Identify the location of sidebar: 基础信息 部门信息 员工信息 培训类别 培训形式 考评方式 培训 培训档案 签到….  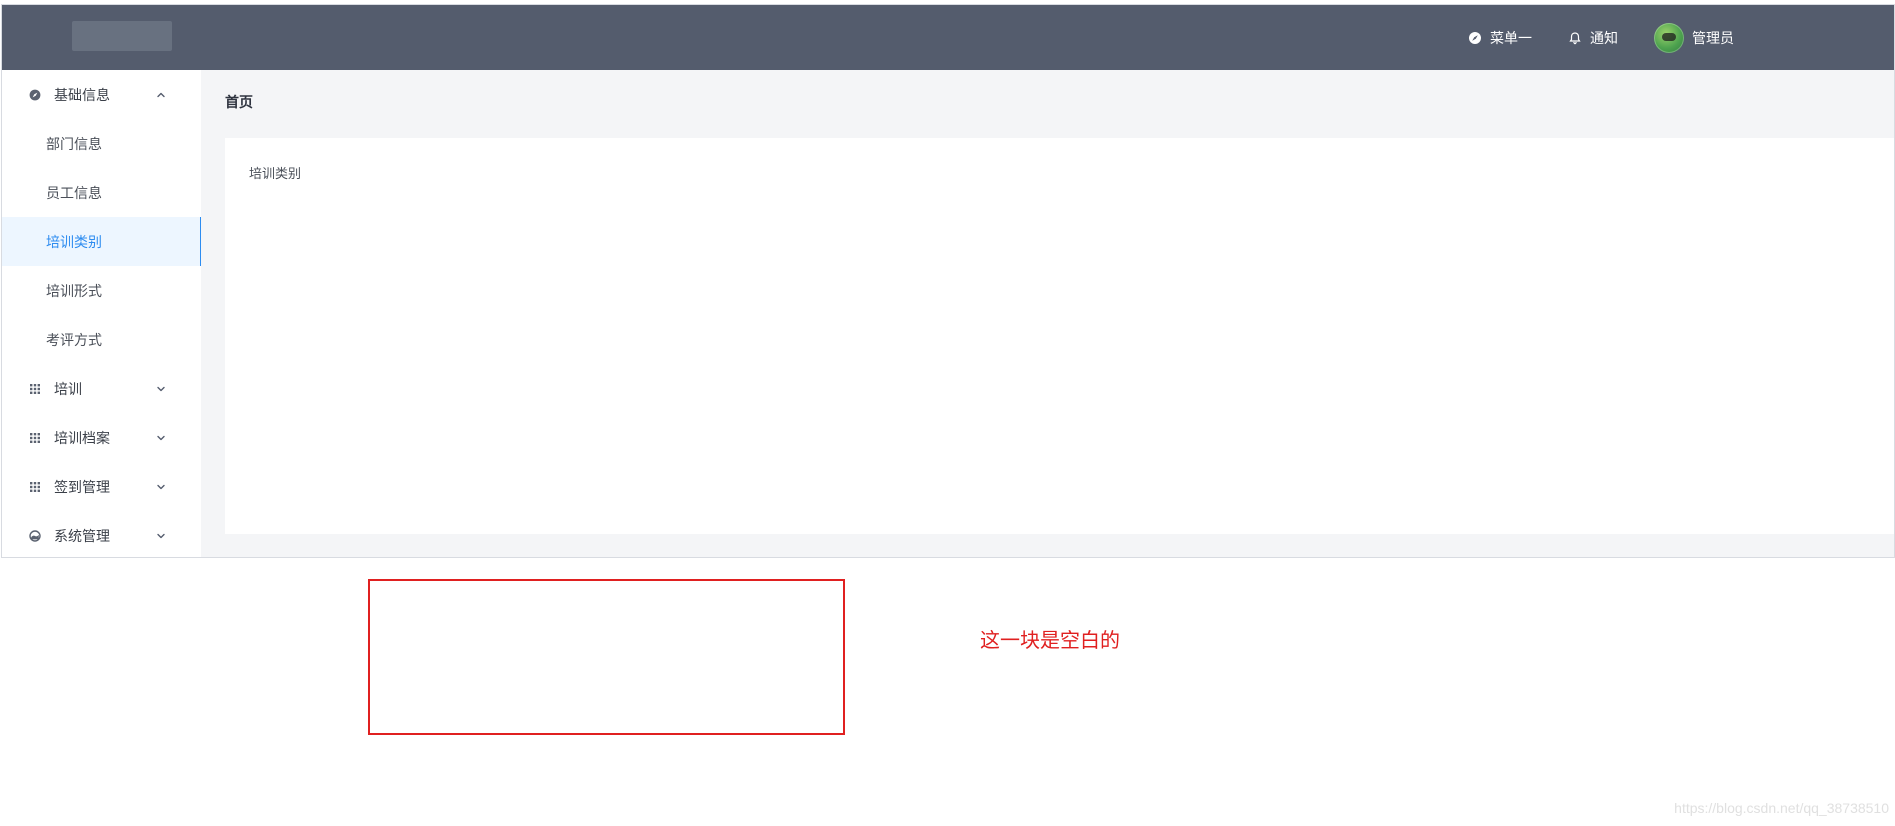
(102, 313).